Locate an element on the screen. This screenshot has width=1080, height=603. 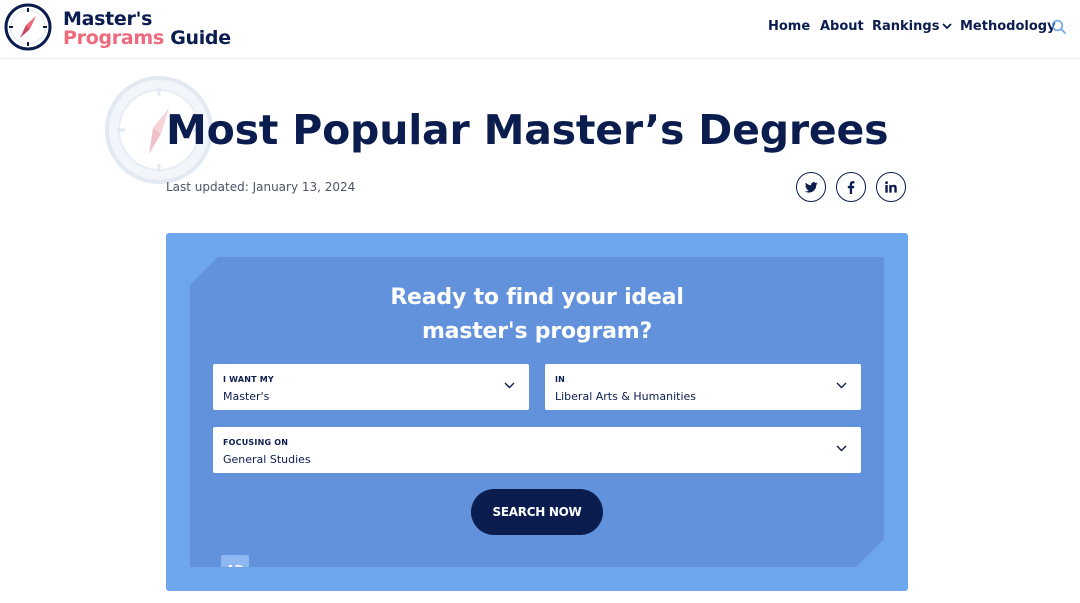
focus-label: FOCUSING ON is located at coordinates (256, 442).